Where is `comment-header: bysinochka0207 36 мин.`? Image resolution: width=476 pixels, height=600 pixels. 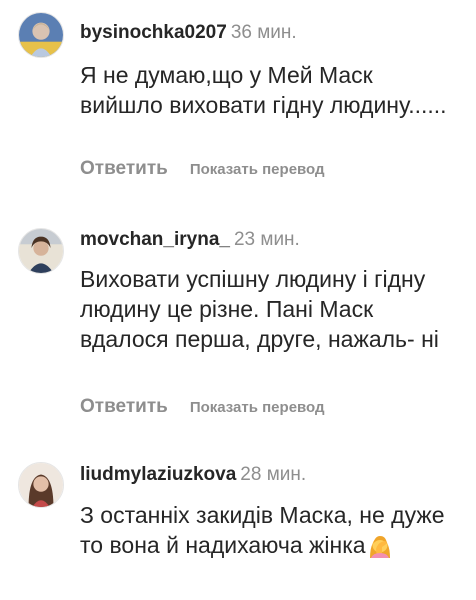 comment-header: bysinochka0207 36 мин. is located at coordinates (188, 33).